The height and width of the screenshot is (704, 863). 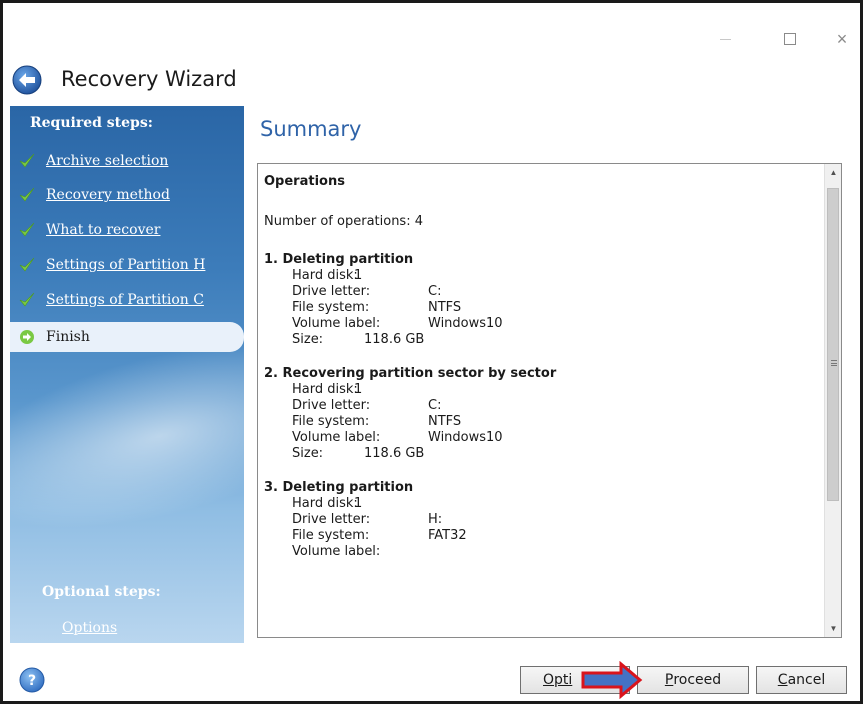 I want to click on minimize-button, so click(x=726, y=39).